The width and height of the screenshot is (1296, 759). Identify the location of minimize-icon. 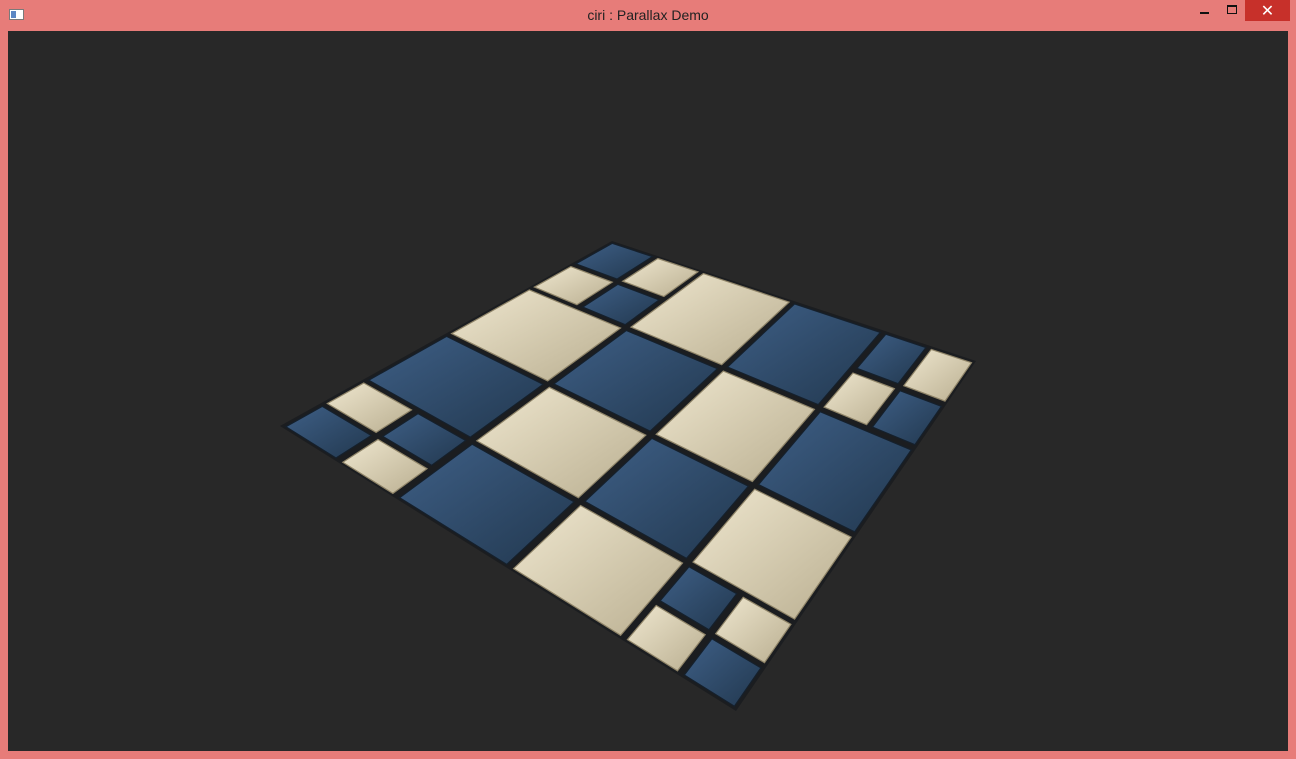
(1204, 10).